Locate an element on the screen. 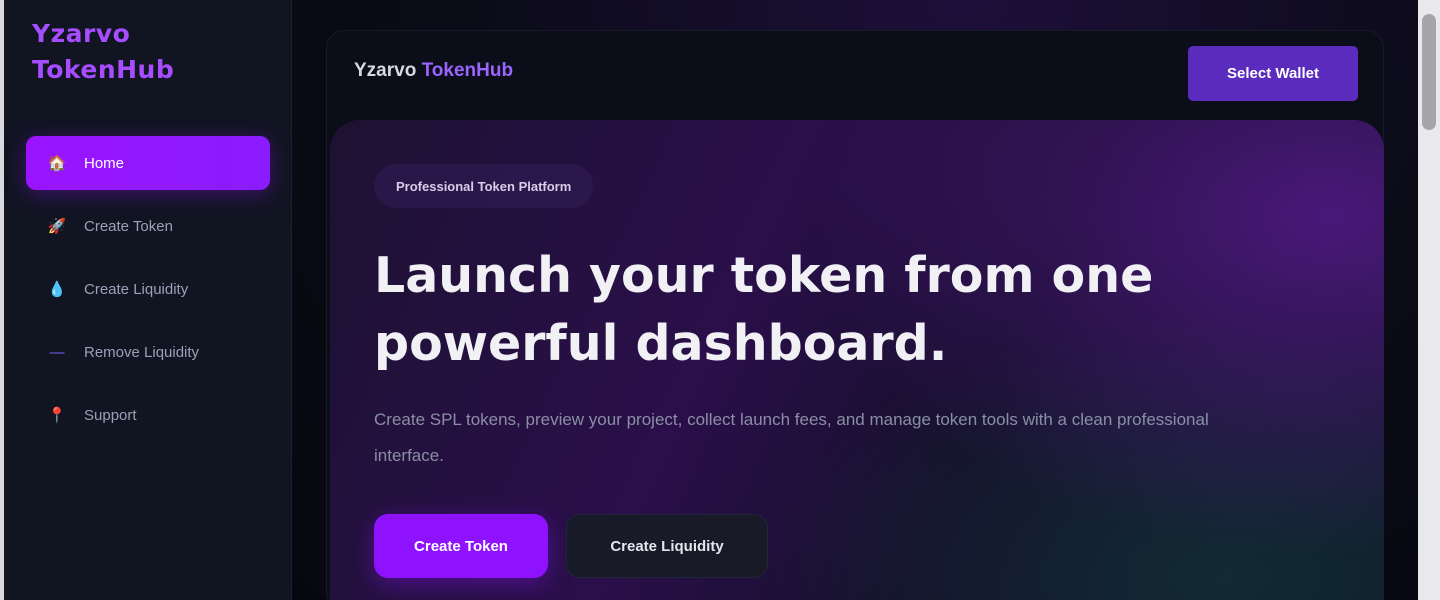 Image resolution: width=1440 pixels, height=600 pixels. topbar-title-main: Yzarvo is located at coordinates (385, 70).